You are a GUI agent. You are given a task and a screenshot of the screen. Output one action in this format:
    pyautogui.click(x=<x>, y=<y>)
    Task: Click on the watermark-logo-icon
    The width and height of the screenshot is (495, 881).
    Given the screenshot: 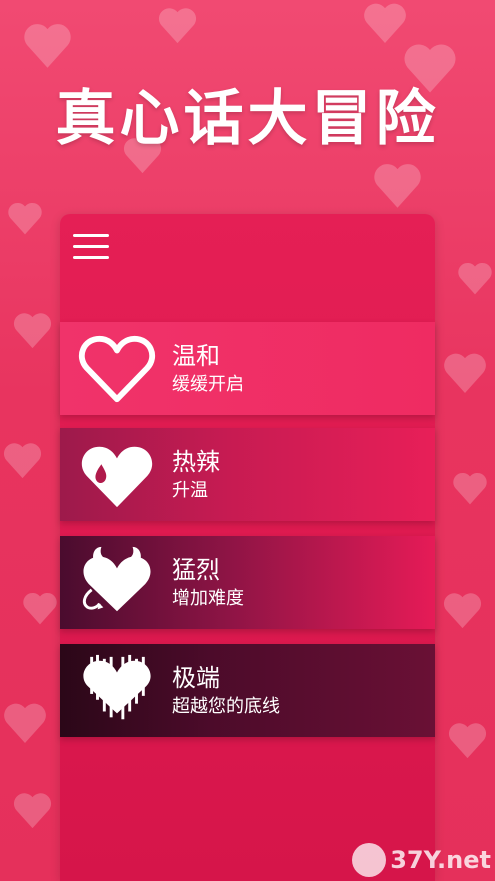 What is the action you would take?
    pyautogui.click(x=369, y=860)
    